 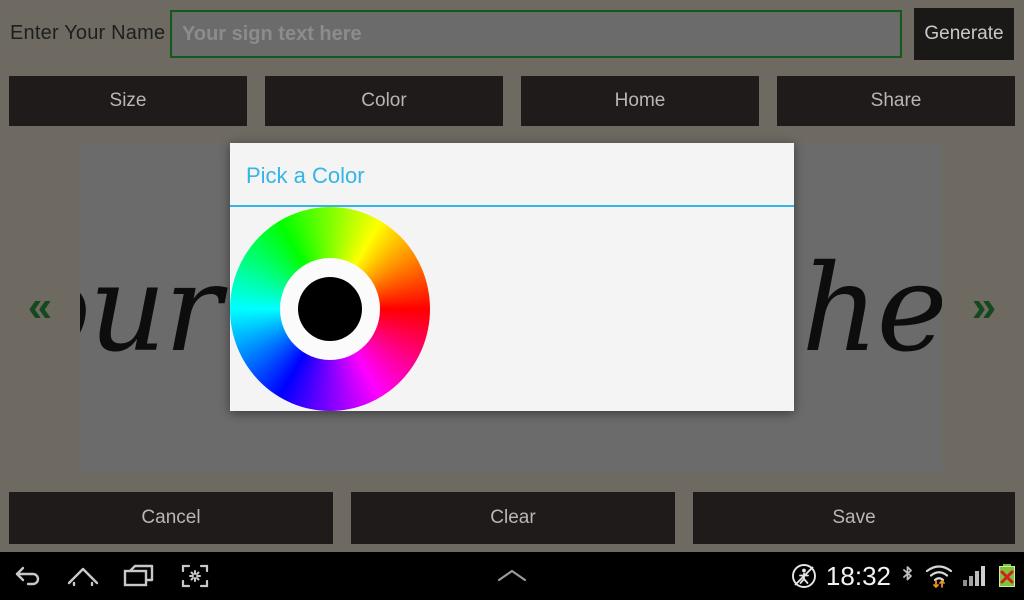 I want to click on status-icons-group: 18:32, so click(x=904, y=576).